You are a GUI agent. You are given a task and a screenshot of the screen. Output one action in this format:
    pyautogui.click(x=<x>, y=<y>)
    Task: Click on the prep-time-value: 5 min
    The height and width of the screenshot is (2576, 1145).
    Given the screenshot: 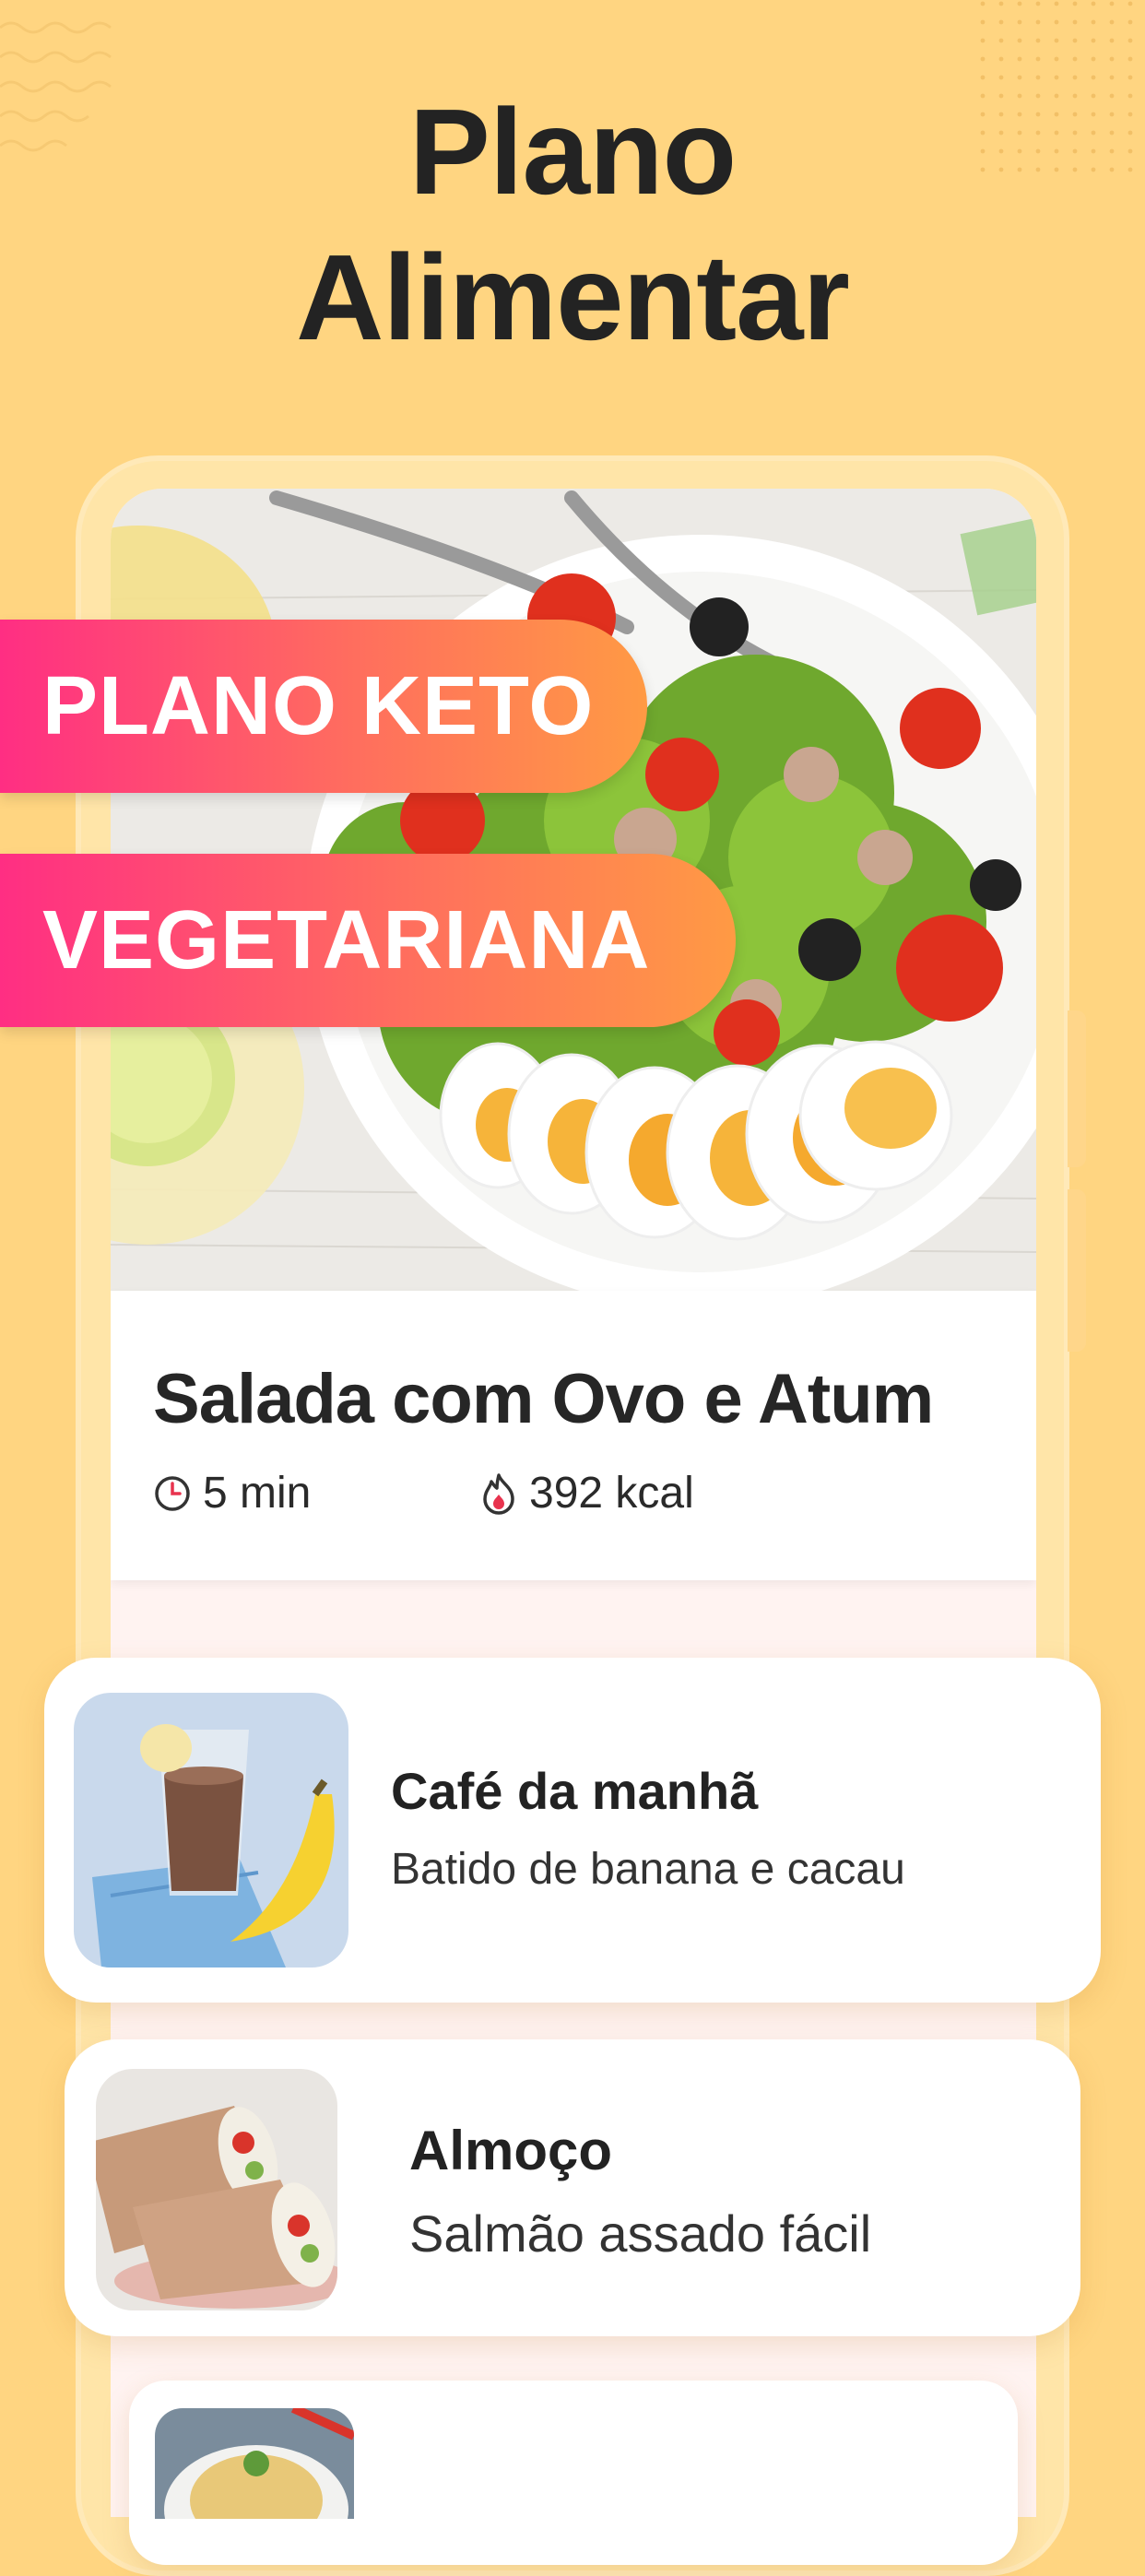 What is the action you would take?
    pyautogui.click(x=257, y=1493)
    